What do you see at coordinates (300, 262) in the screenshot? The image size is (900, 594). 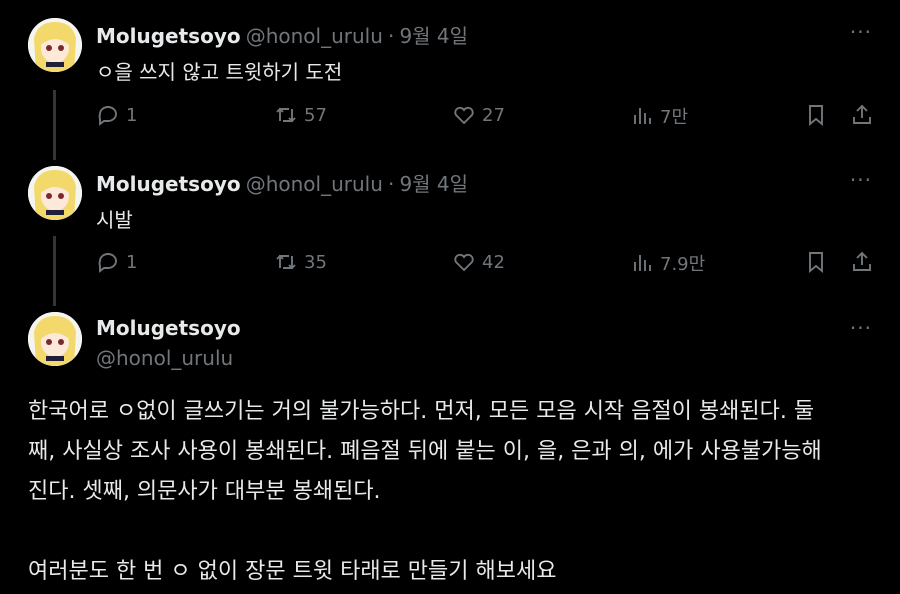 I see `retweet-button: 35` at bounding box center [300, 262].